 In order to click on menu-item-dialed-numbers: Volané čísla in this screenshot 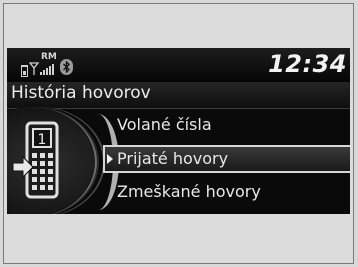, I will do `click(231, 125)`.